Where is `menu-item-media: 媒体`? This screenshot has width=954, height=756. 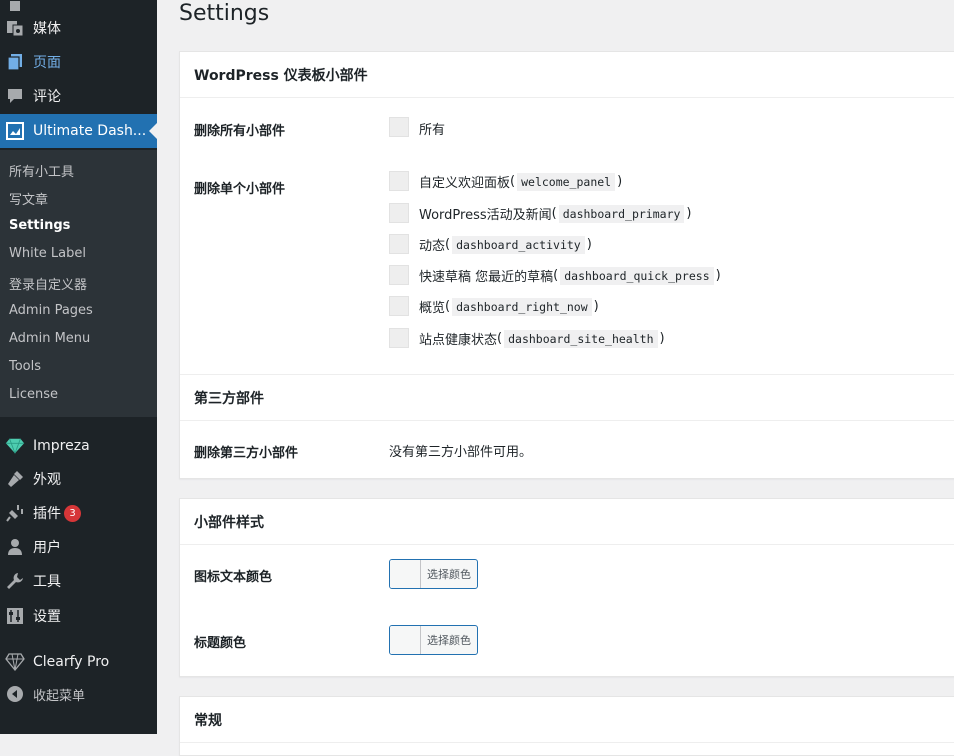 menu-item-media: 媒体 is located at coordinates (78, 28).